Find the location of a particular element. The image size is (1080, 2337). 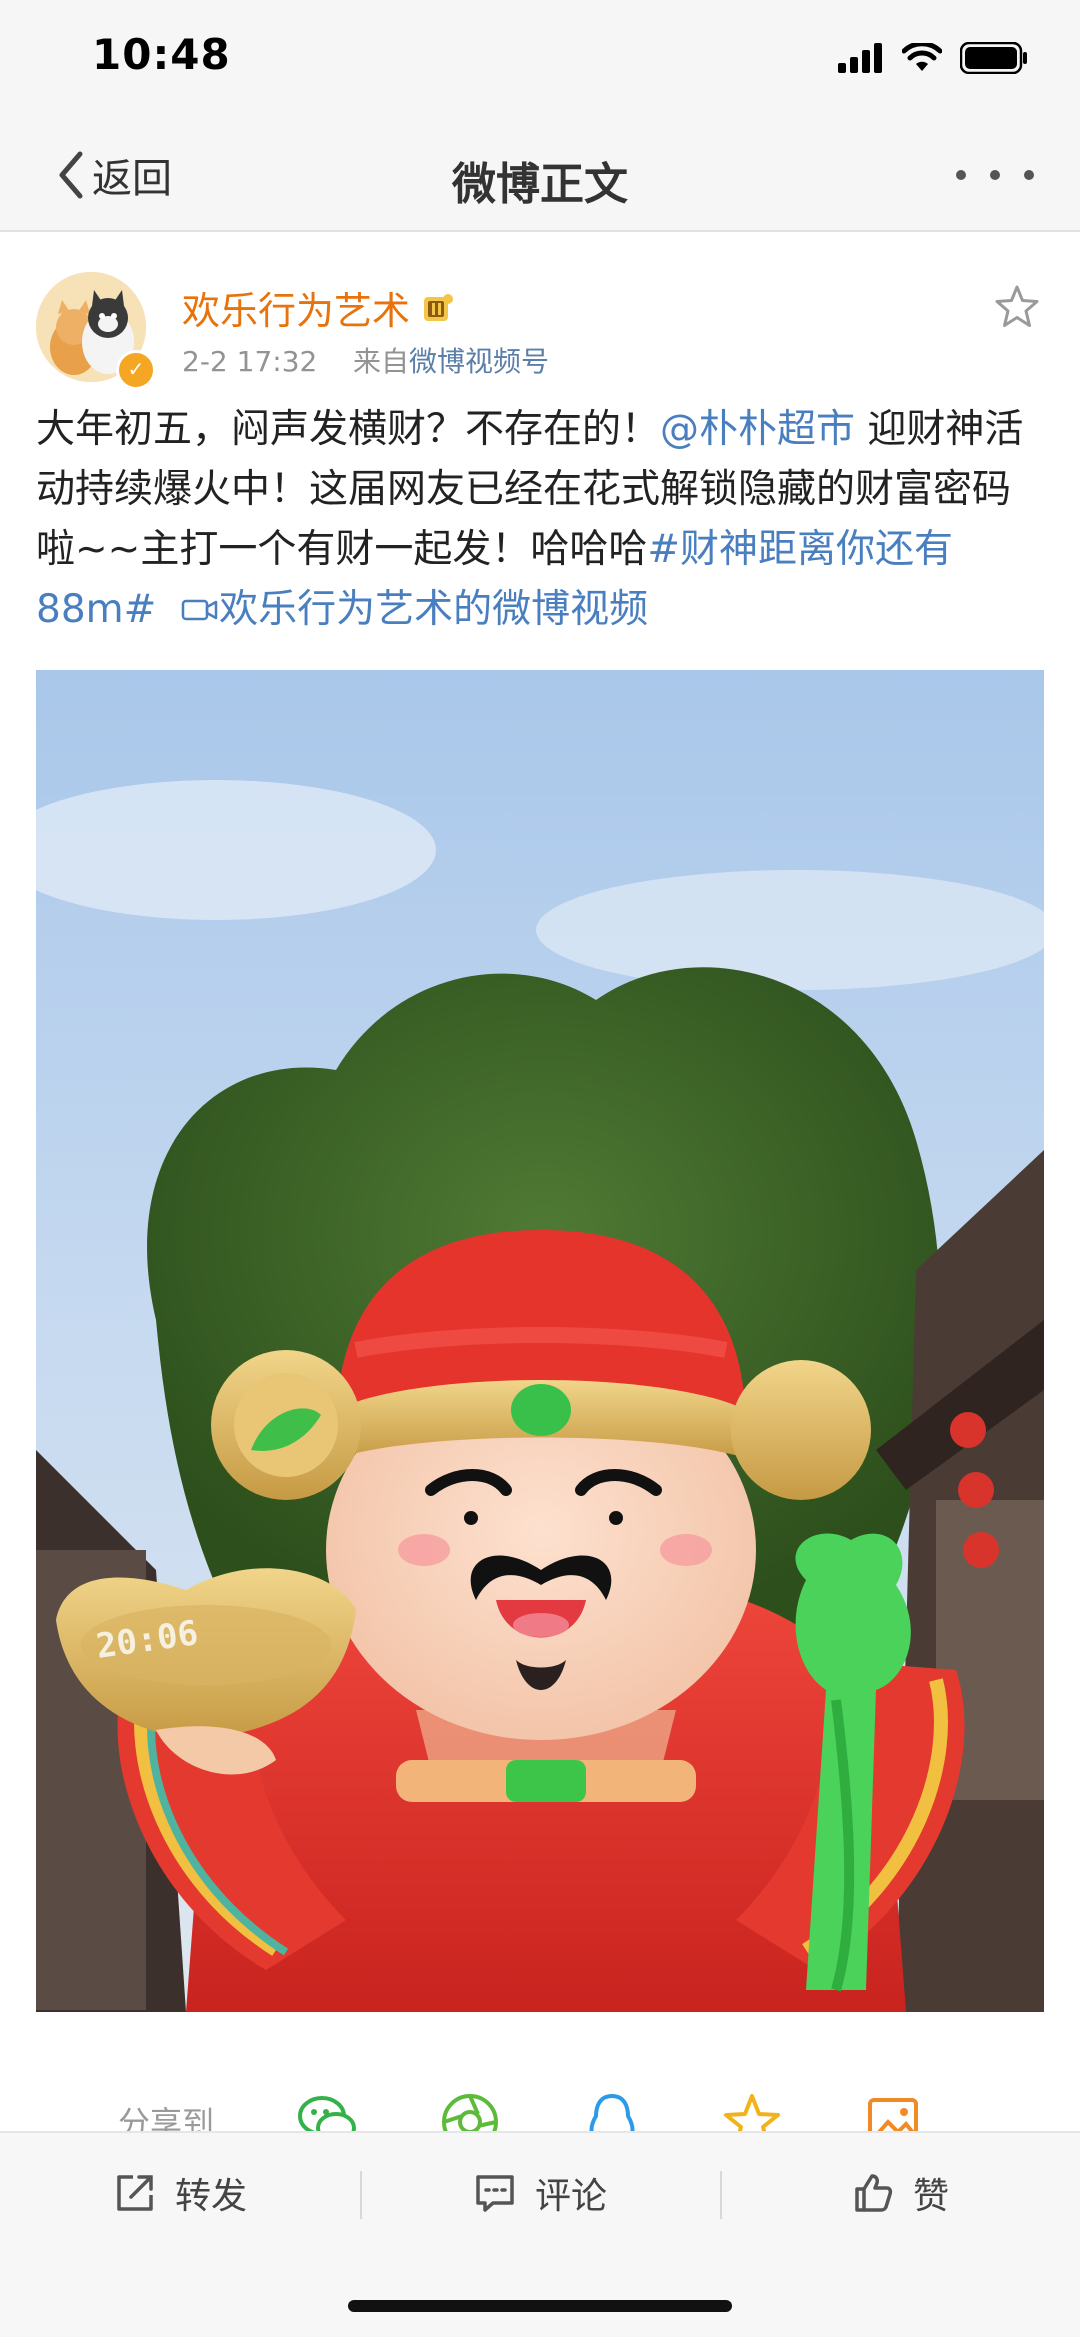

video-link: 欢乐行为艺术的微博视频 is located at coordinates (414, 609).